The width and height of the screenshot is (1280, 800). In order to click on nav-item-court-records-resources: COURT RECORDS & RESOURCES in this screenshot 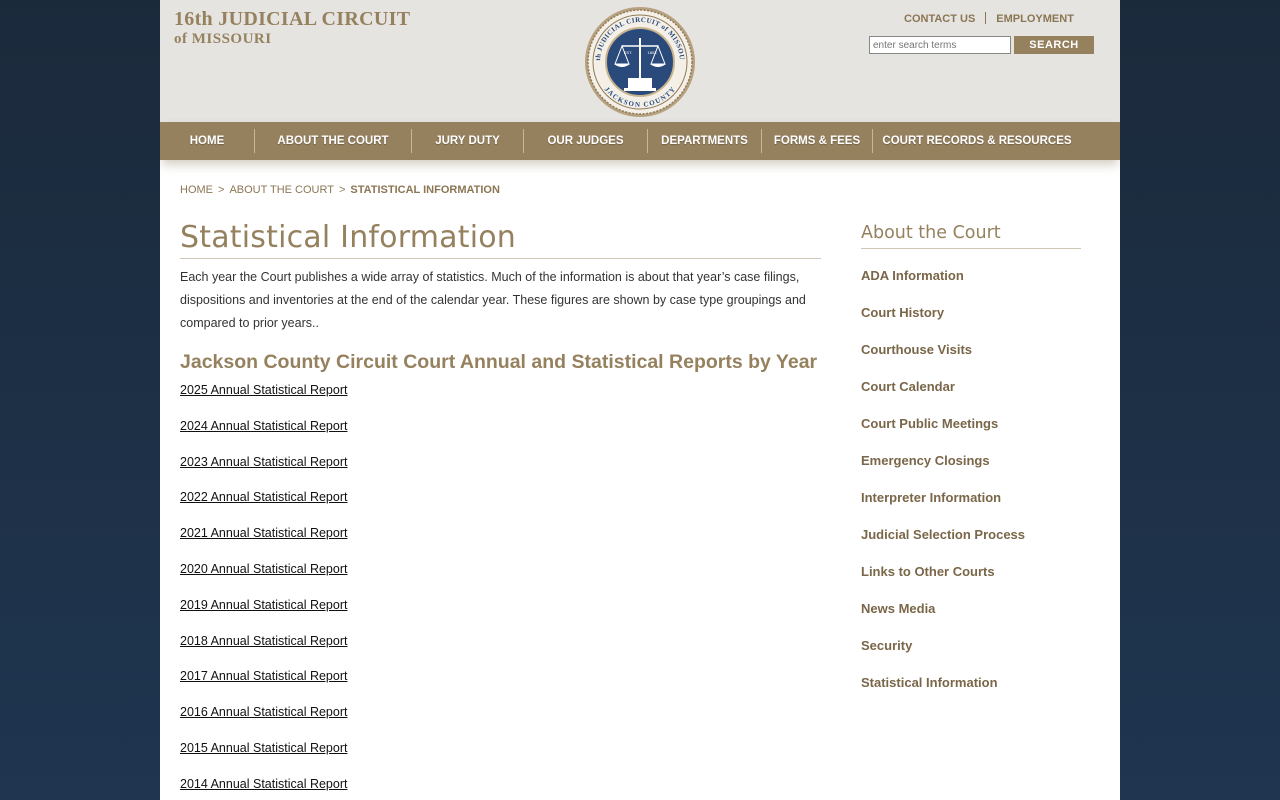, I will do `click(977, 141)`.